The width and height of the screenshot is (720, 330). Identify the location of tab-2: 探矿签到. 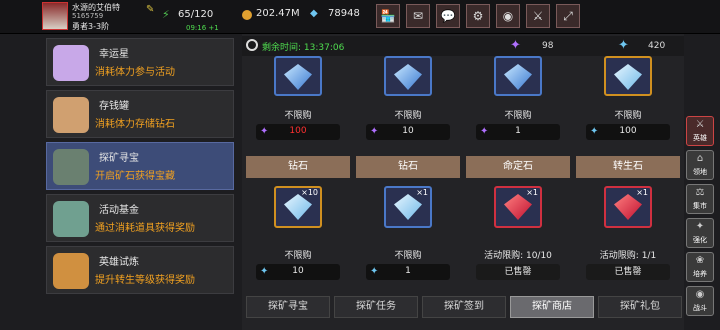
(464, 307).